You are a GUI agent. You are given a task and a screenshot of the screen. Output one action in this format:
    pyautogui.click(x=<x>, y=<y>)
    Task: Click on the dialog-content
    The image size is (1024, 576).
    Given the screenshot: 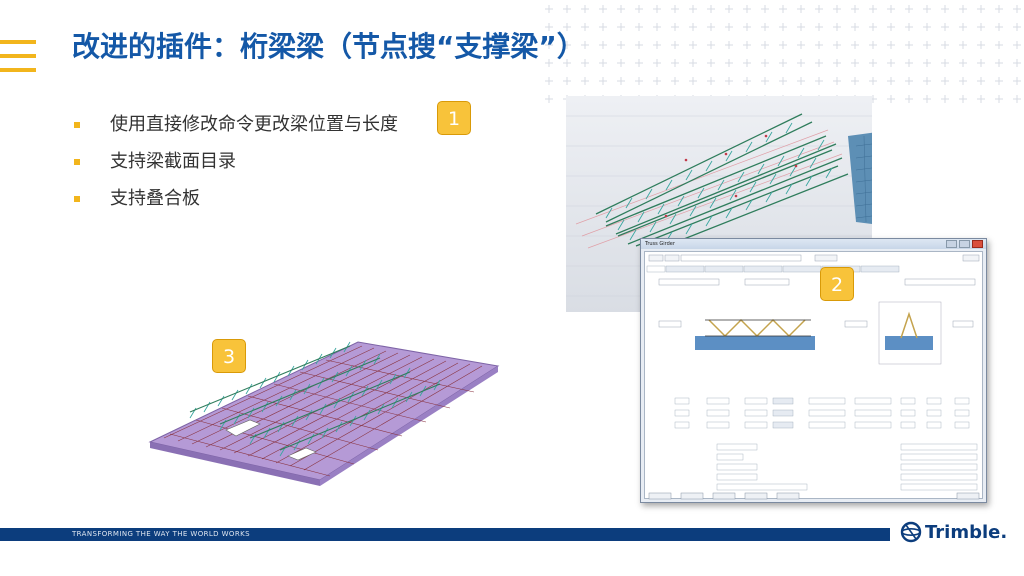 What is the action you would take?
    pyautogui.click(x=813, y=375)
    